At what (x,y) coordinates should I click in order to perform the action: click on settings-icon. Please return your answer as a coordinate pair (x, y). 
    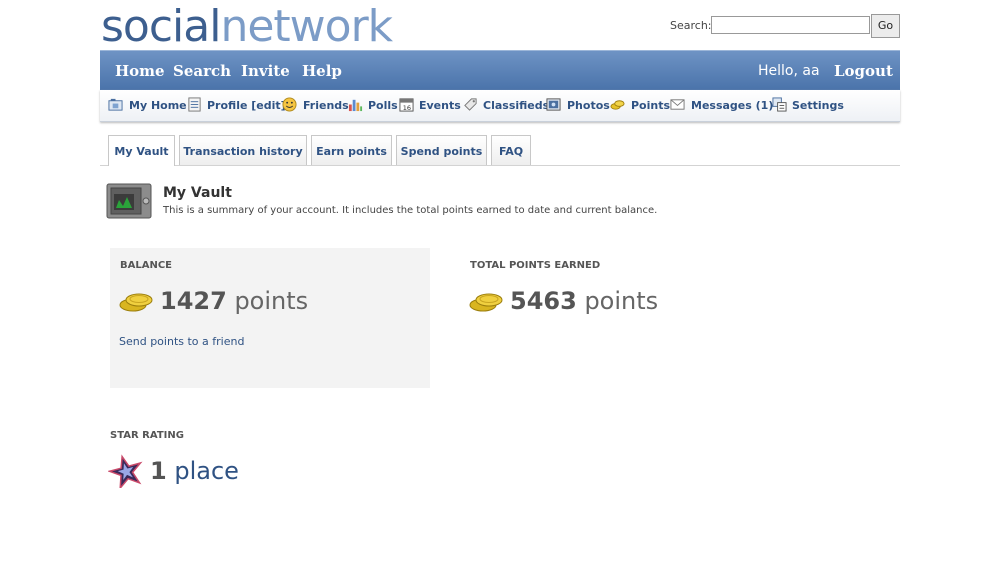
    Looking at the image, I should click on (779, 104).